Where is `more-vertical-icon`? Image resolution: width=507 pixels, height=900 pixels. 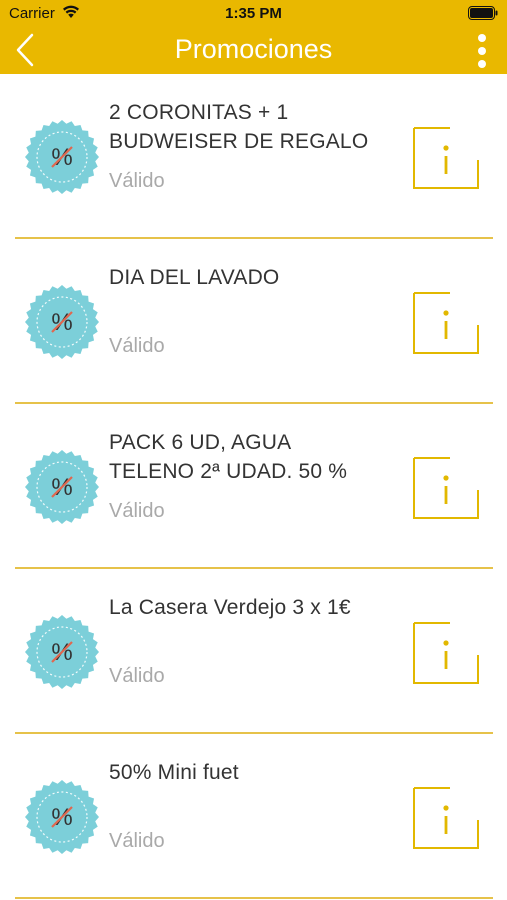
more-vertical-icon is located at coordinates (482, 51).